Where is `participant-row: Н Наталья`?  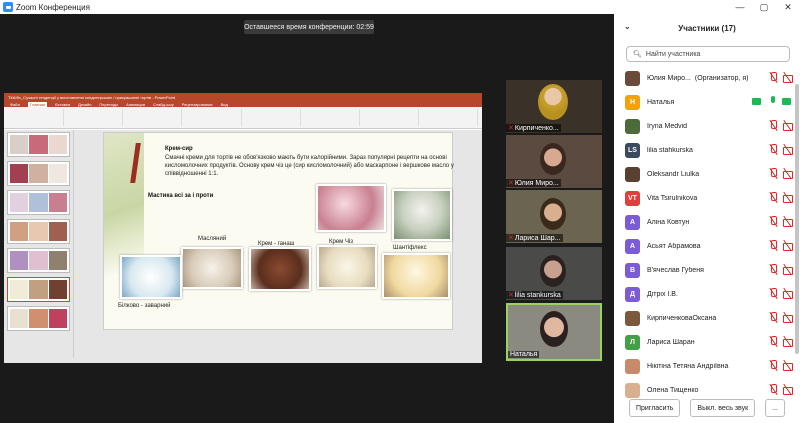
participant-row: Н Наталья is located at coordinates (707, 102).